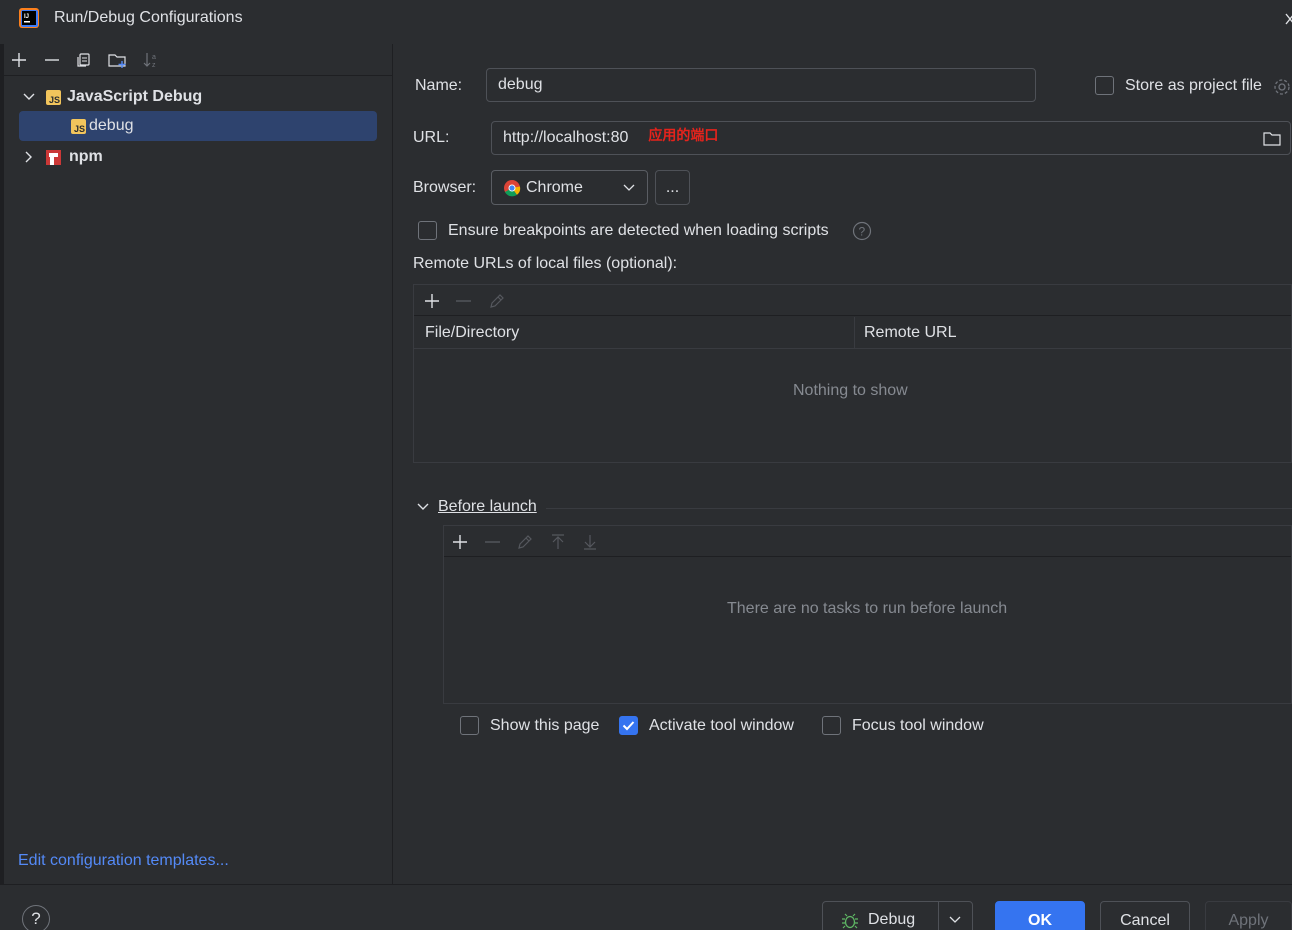  What do you see at coordinates (148, 17) in the screenshot?
I see `window-title: Run/Debug Configurations` at bounding box center [148, 17].